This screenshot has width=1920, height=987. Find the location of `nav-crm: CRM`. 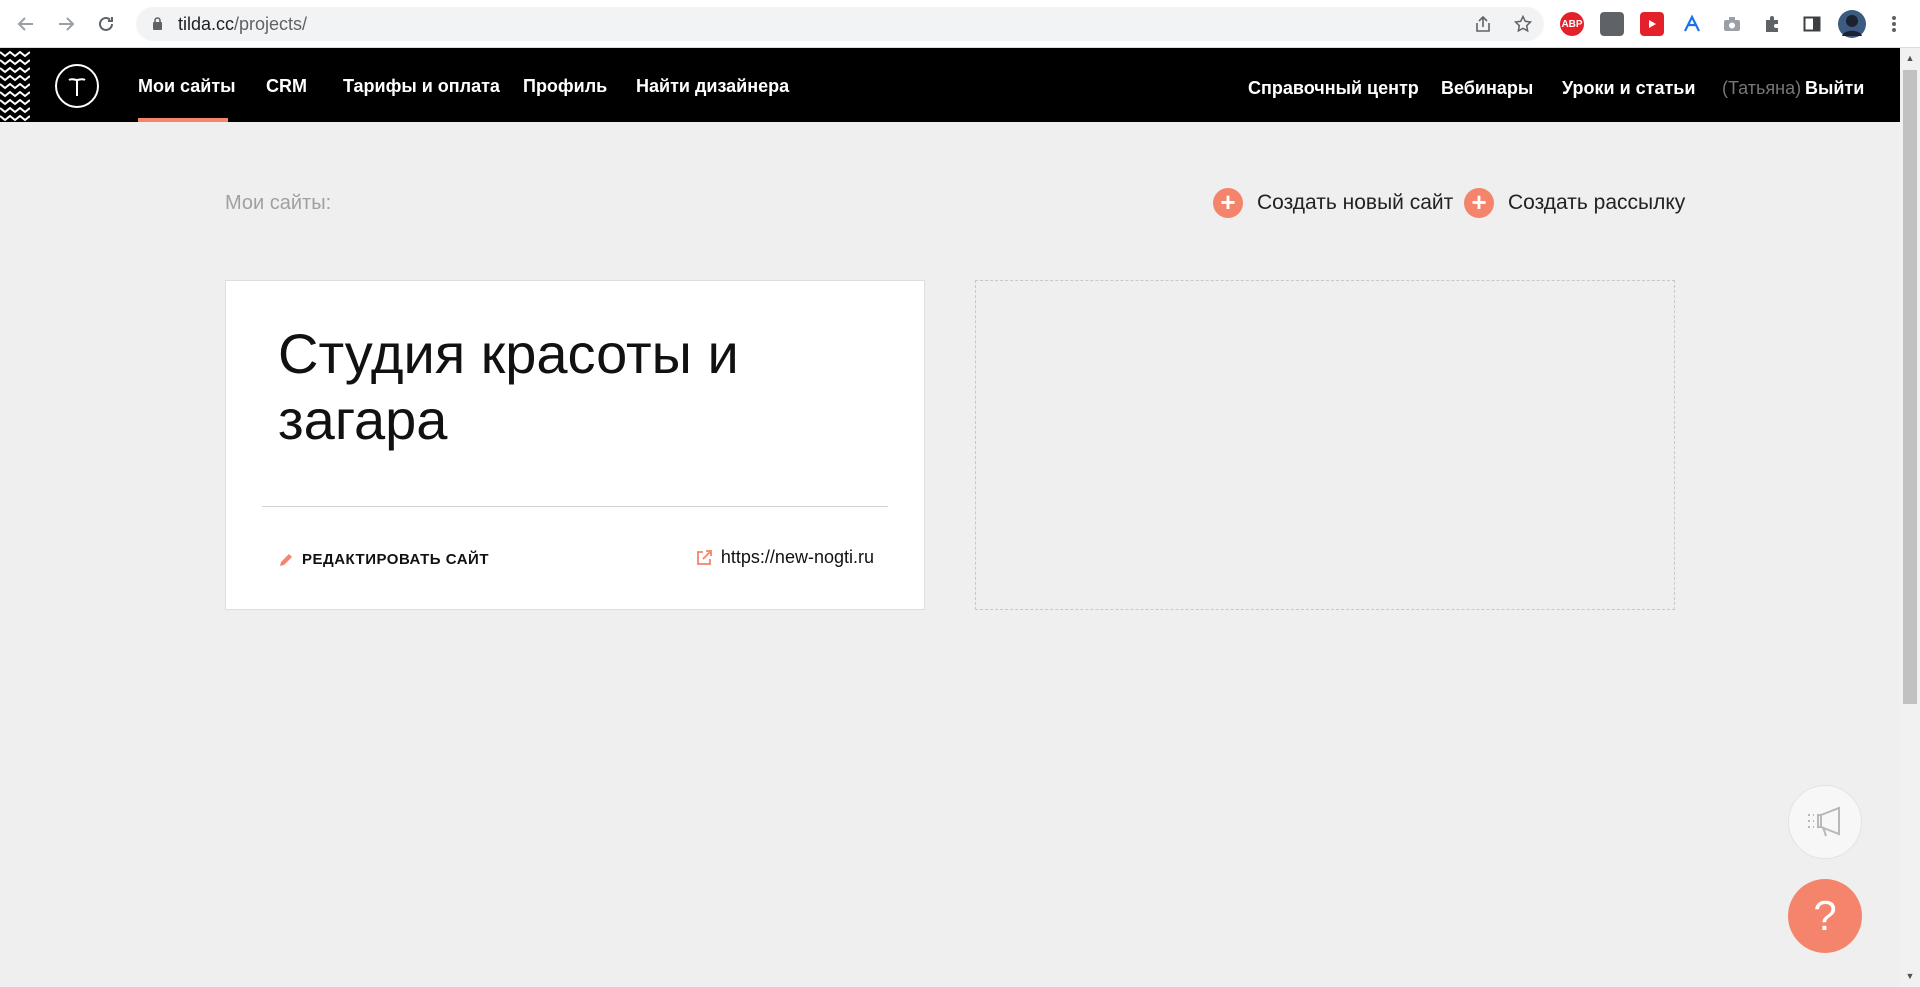

nav-crm: CRM is located at coordinates (286, 86).